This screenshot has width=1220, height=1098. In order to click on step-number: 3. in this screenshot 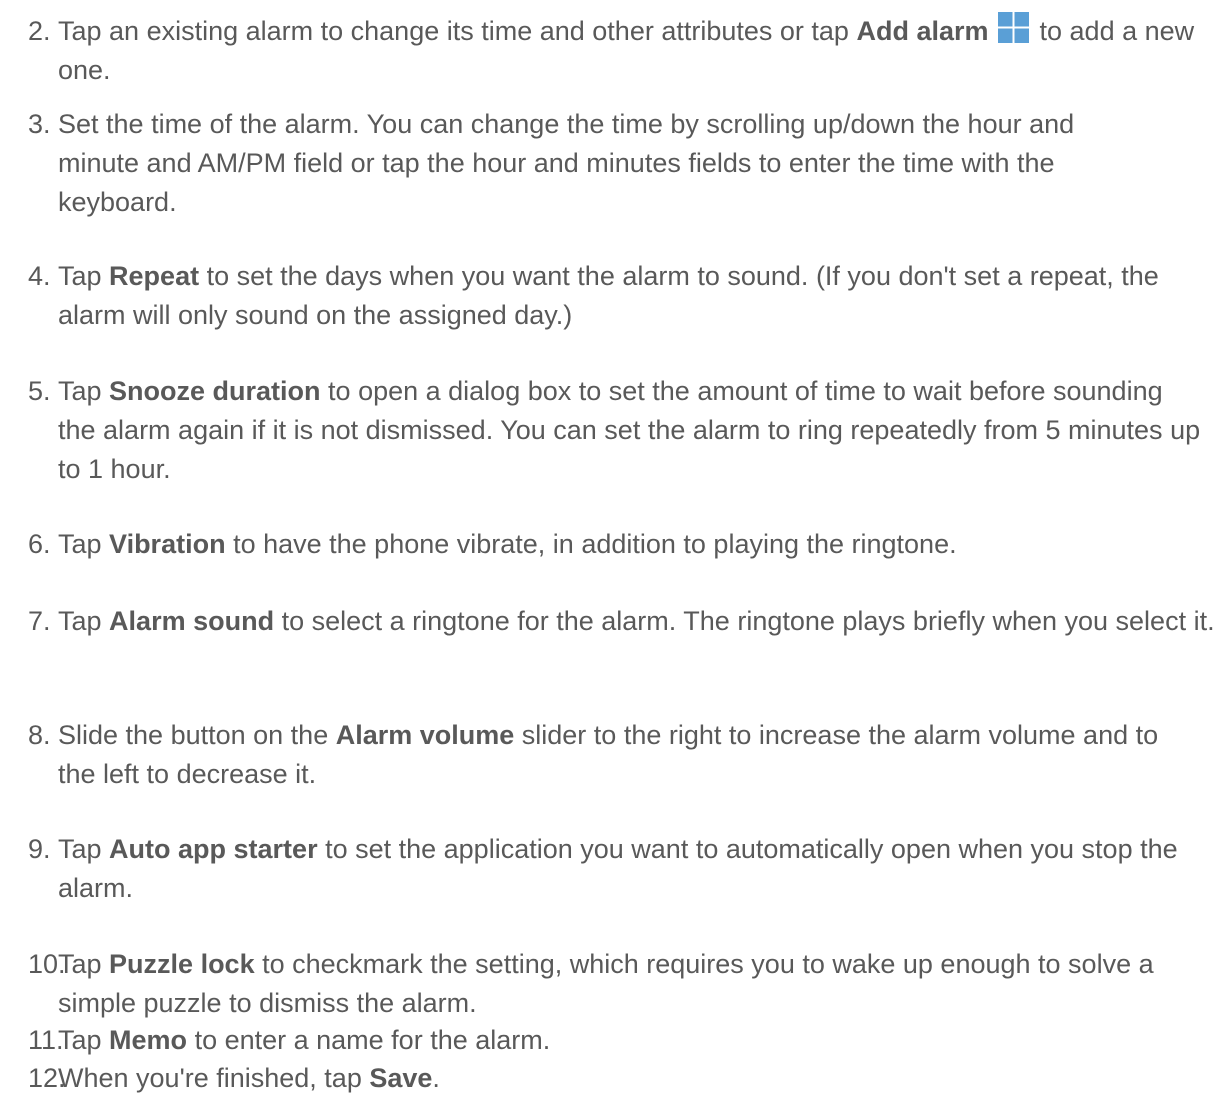, I will do `click(39, 124)`.